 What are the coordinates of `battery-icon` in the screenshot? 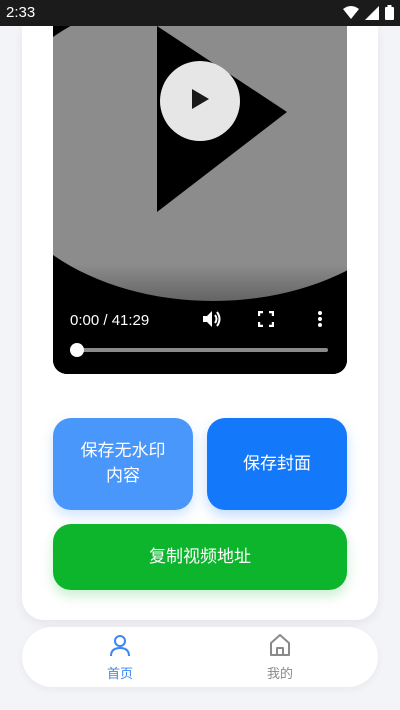 It's located at (389, 14).